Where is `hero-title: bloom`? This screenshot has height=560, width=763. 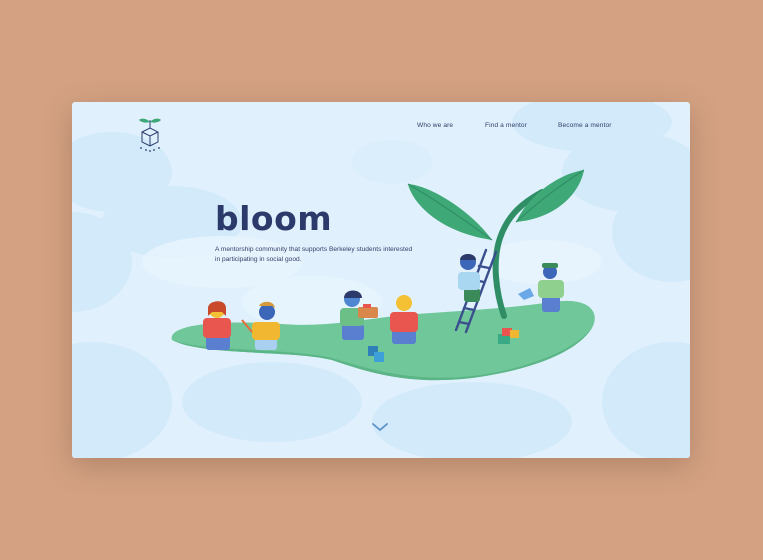
hero-title: bloom is located at coordinates (274, 218).